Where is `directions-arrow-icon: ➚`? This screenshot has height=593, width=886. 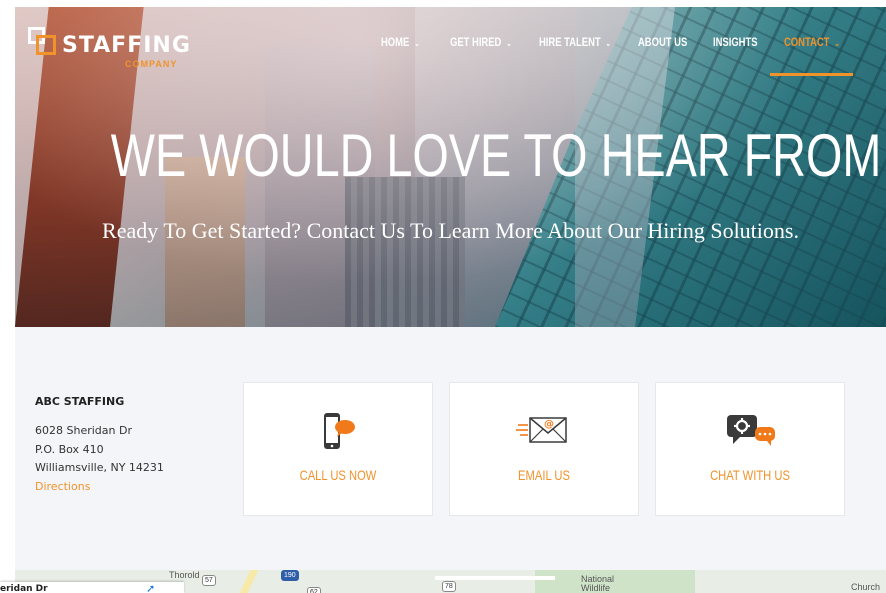
directions-arrow-icon: ➚ is located at coordinates (150, 587).